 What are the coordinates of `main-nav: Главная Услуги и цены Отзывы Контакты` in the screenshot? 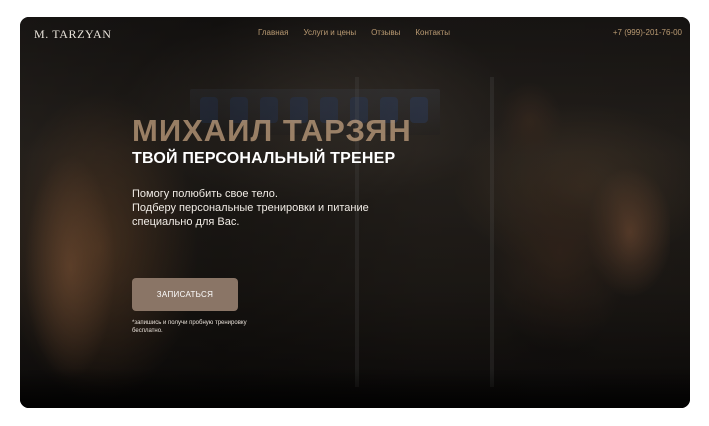 It's located at (354, 32).